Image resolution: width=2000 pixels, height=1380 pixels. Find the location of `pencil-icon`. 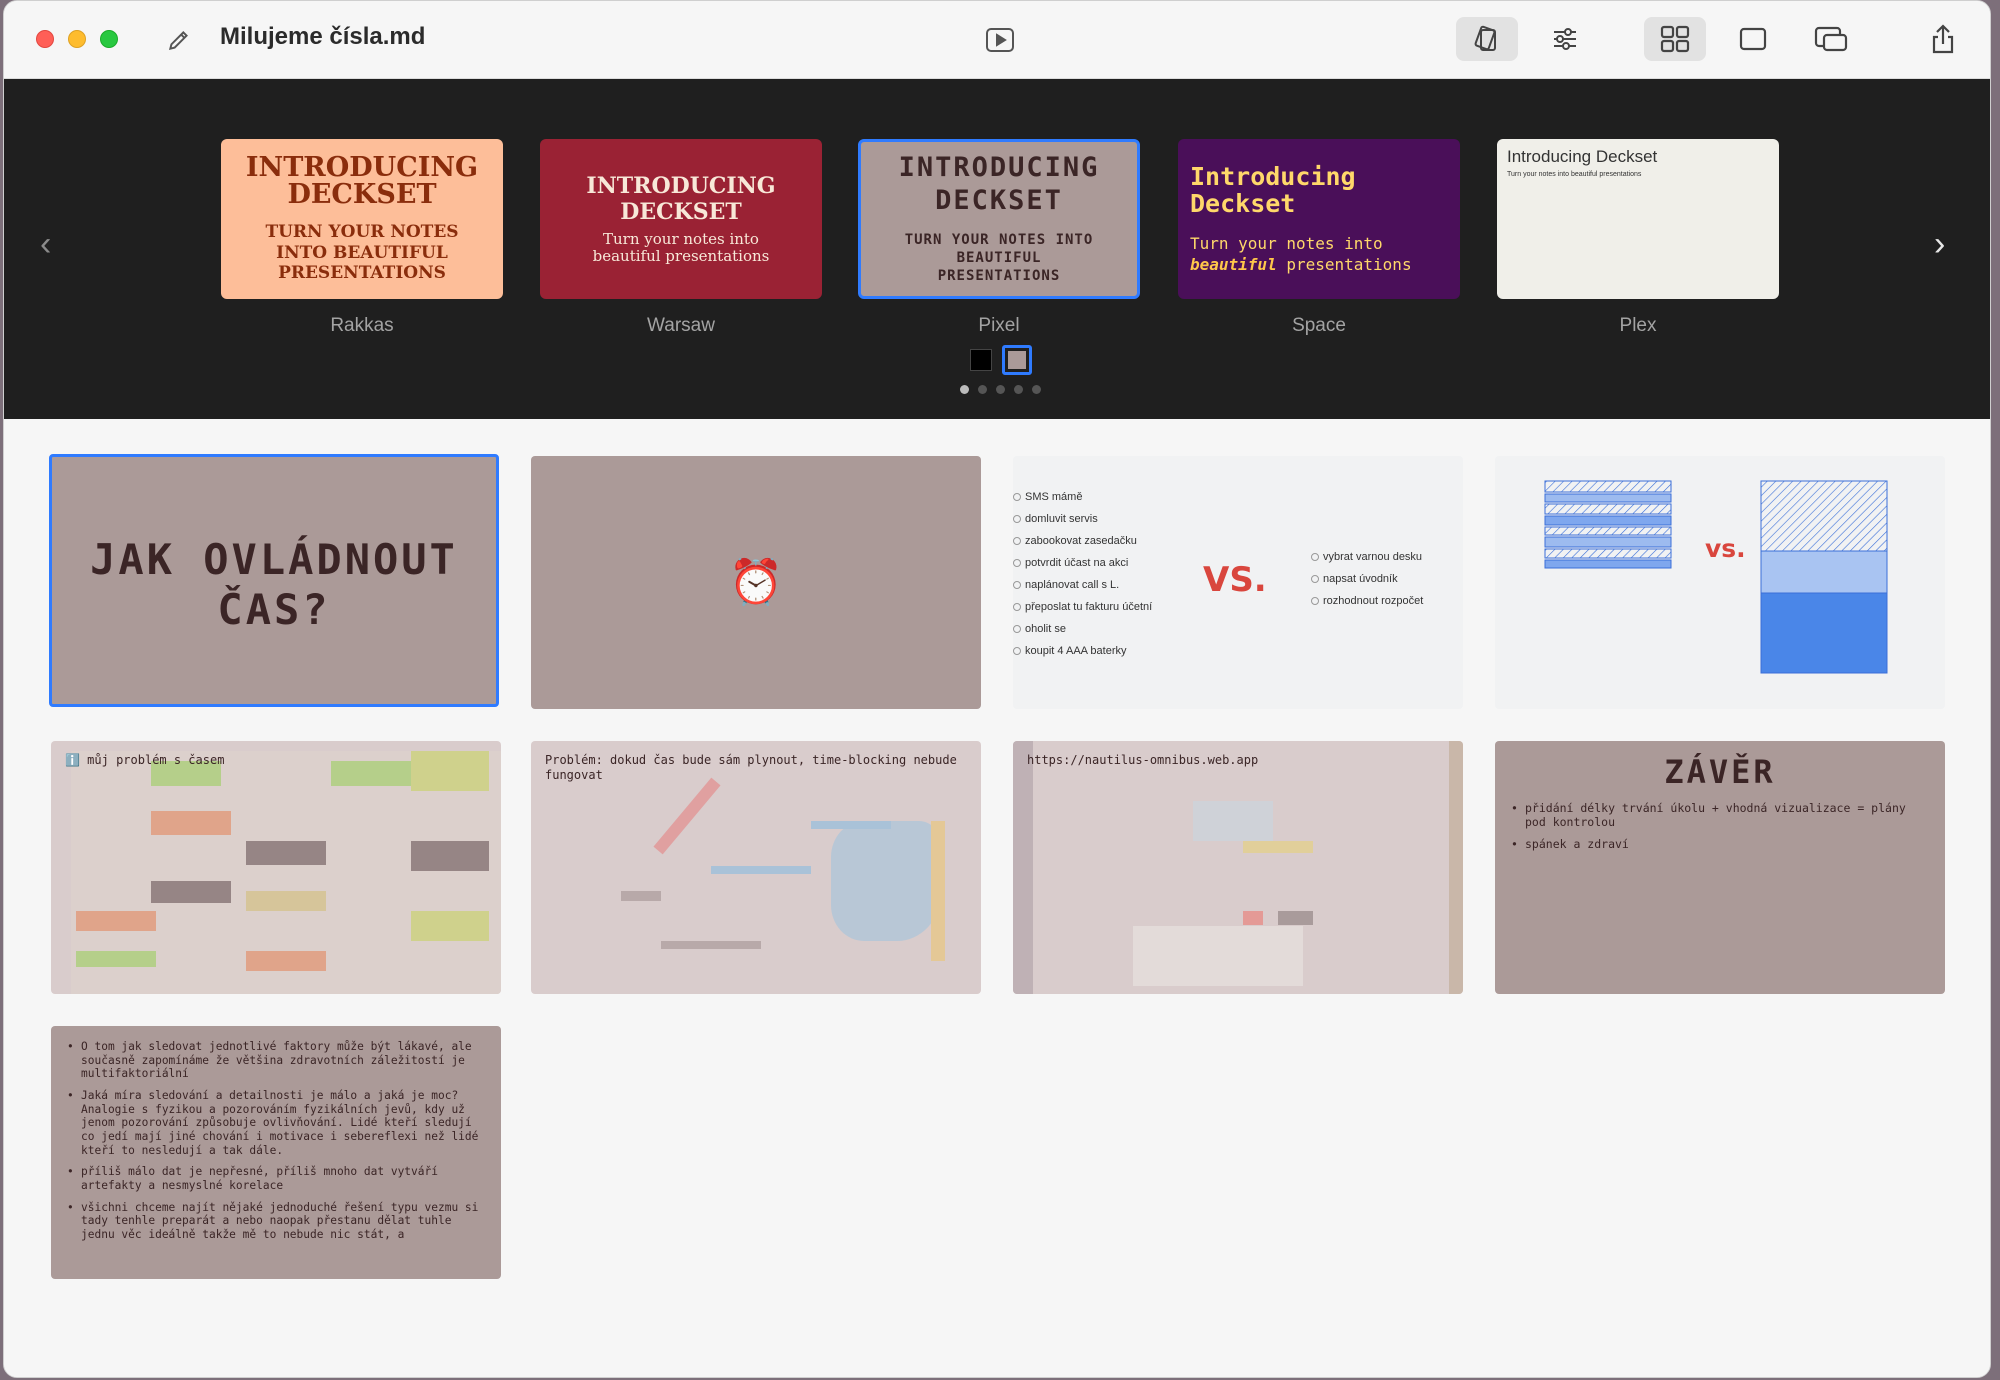

pencil-icon is located at coordinates (179, 40).